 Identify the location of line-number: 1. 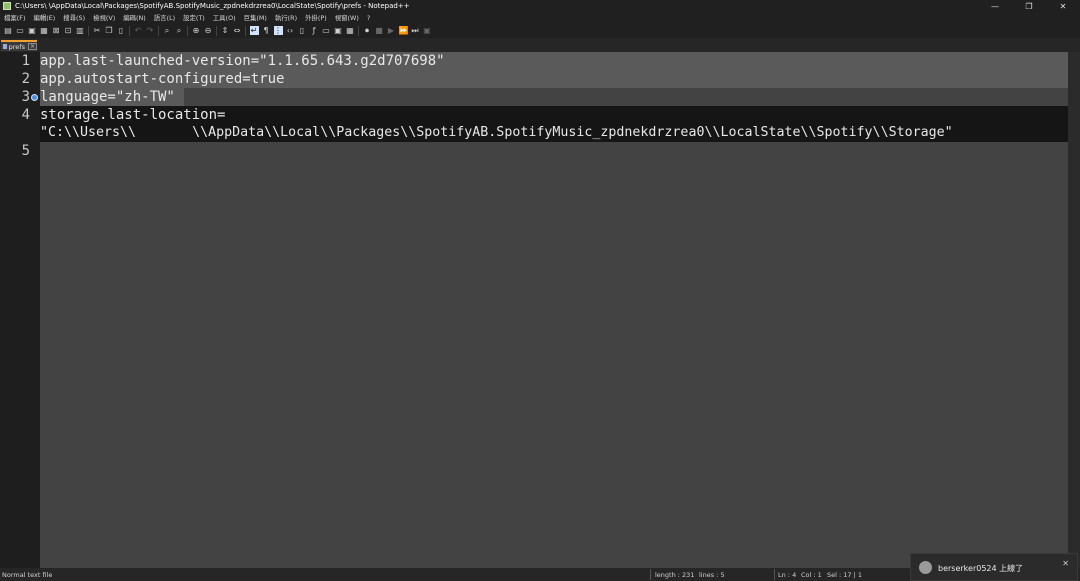
(25, 61).